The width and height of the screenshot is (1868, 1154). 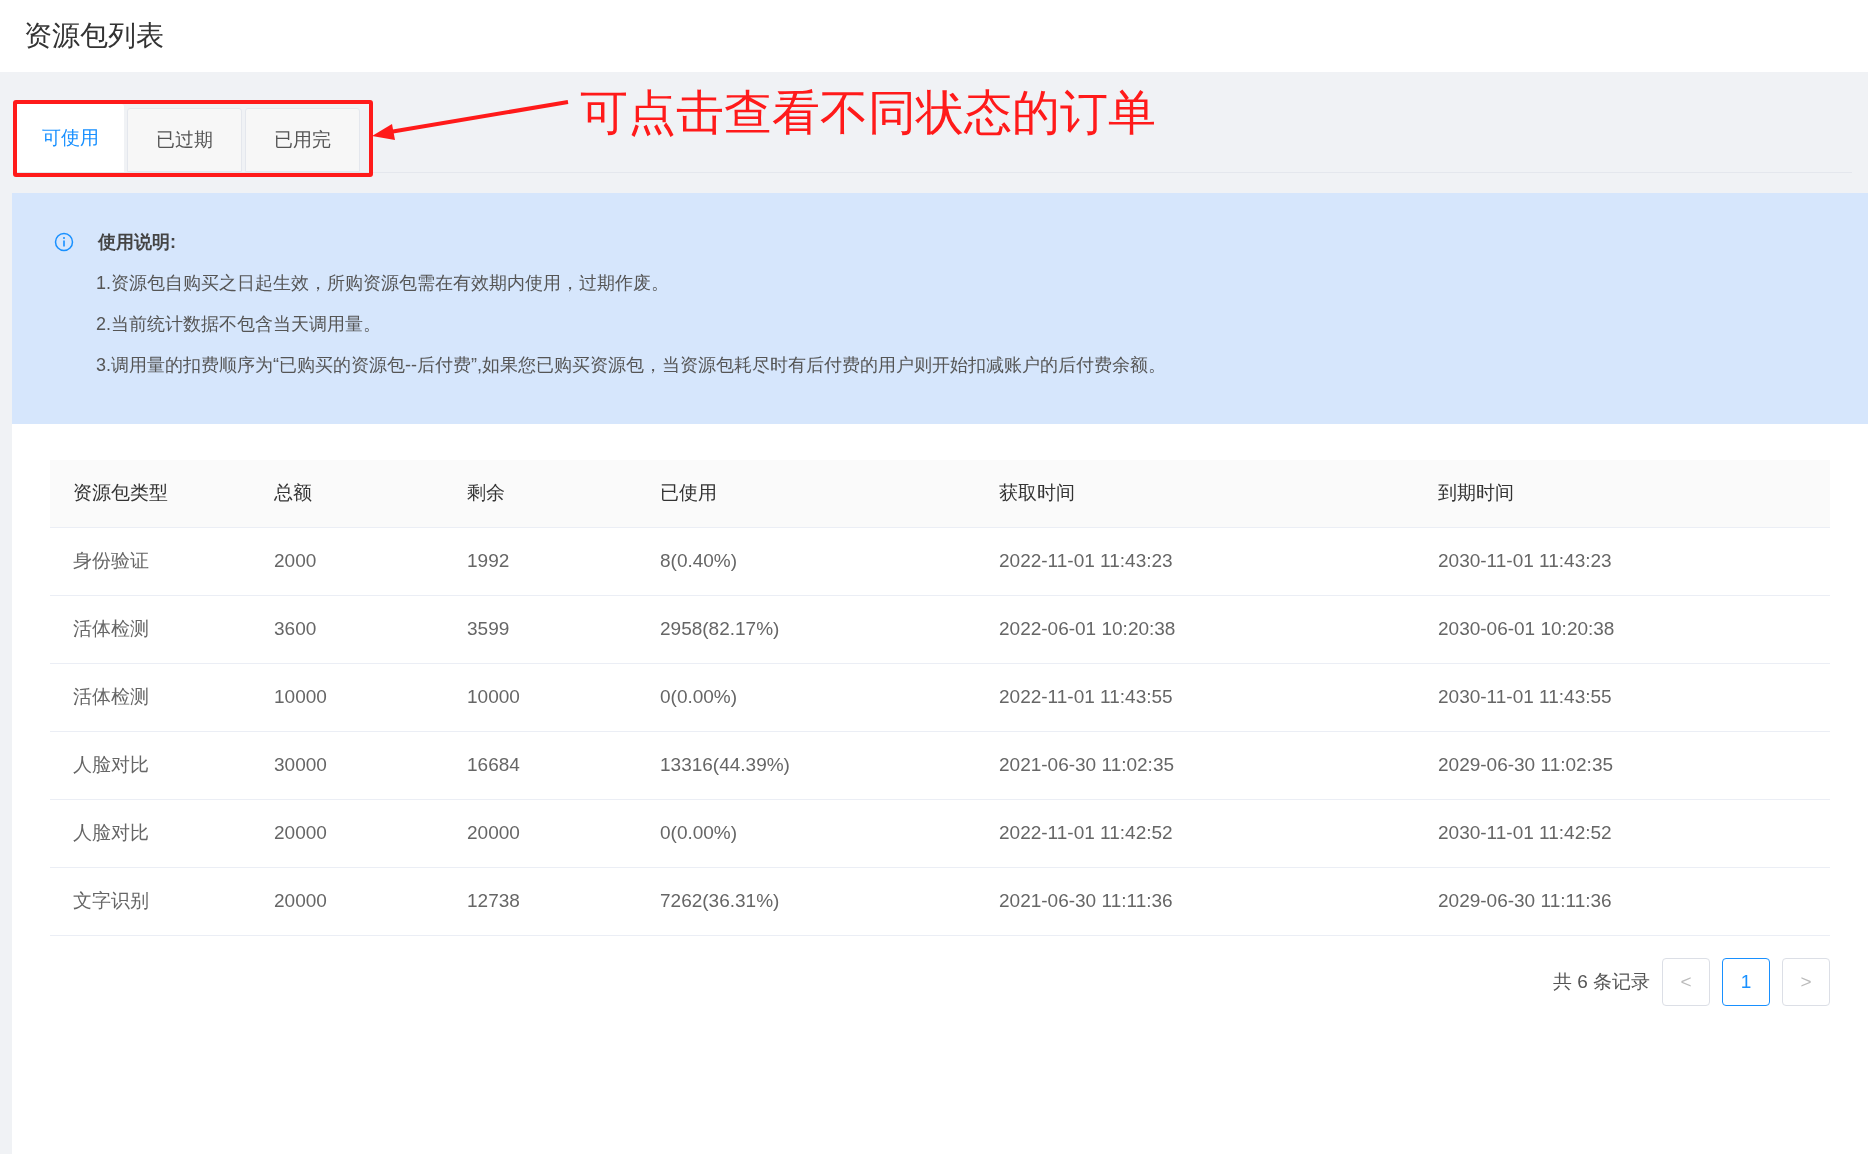 I want to click on table-cell-text: 2022-11-01 11:43:55, so click(x=1086, y=697).